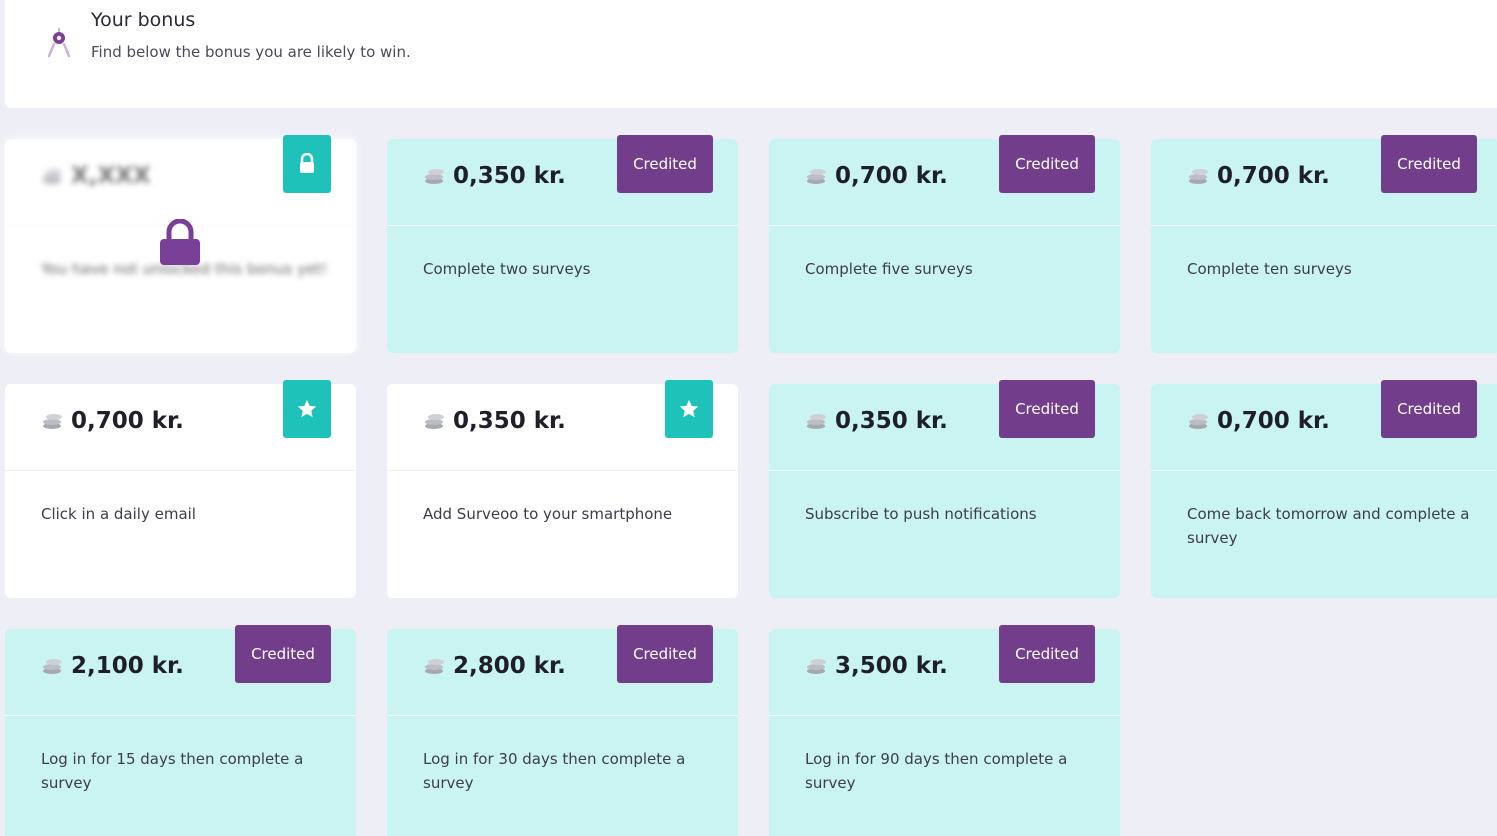 This screenshot has width=1497, height=836. What do you see at coordinates (562, 489) in the screenshot?
I see `bonus-card: 0,350 kr. Add Surveoo to your smartphone` at bounding box center [562, 489].